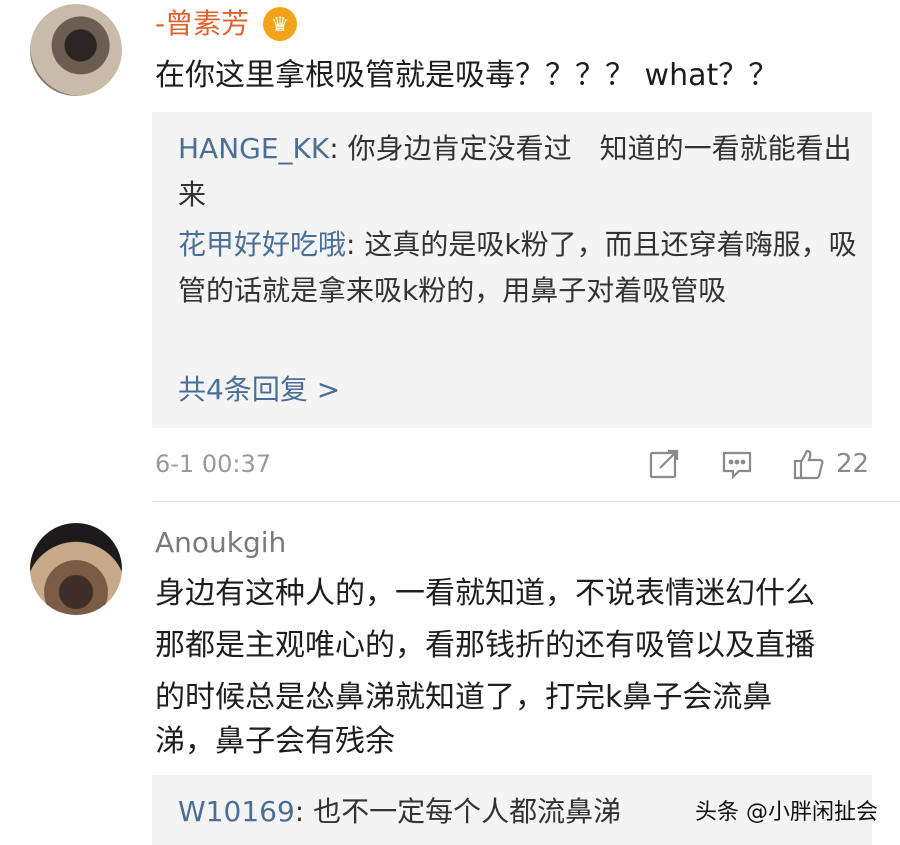 This screenshot has width=900, height=845. I want to click on comment-button, so click(737, 464).